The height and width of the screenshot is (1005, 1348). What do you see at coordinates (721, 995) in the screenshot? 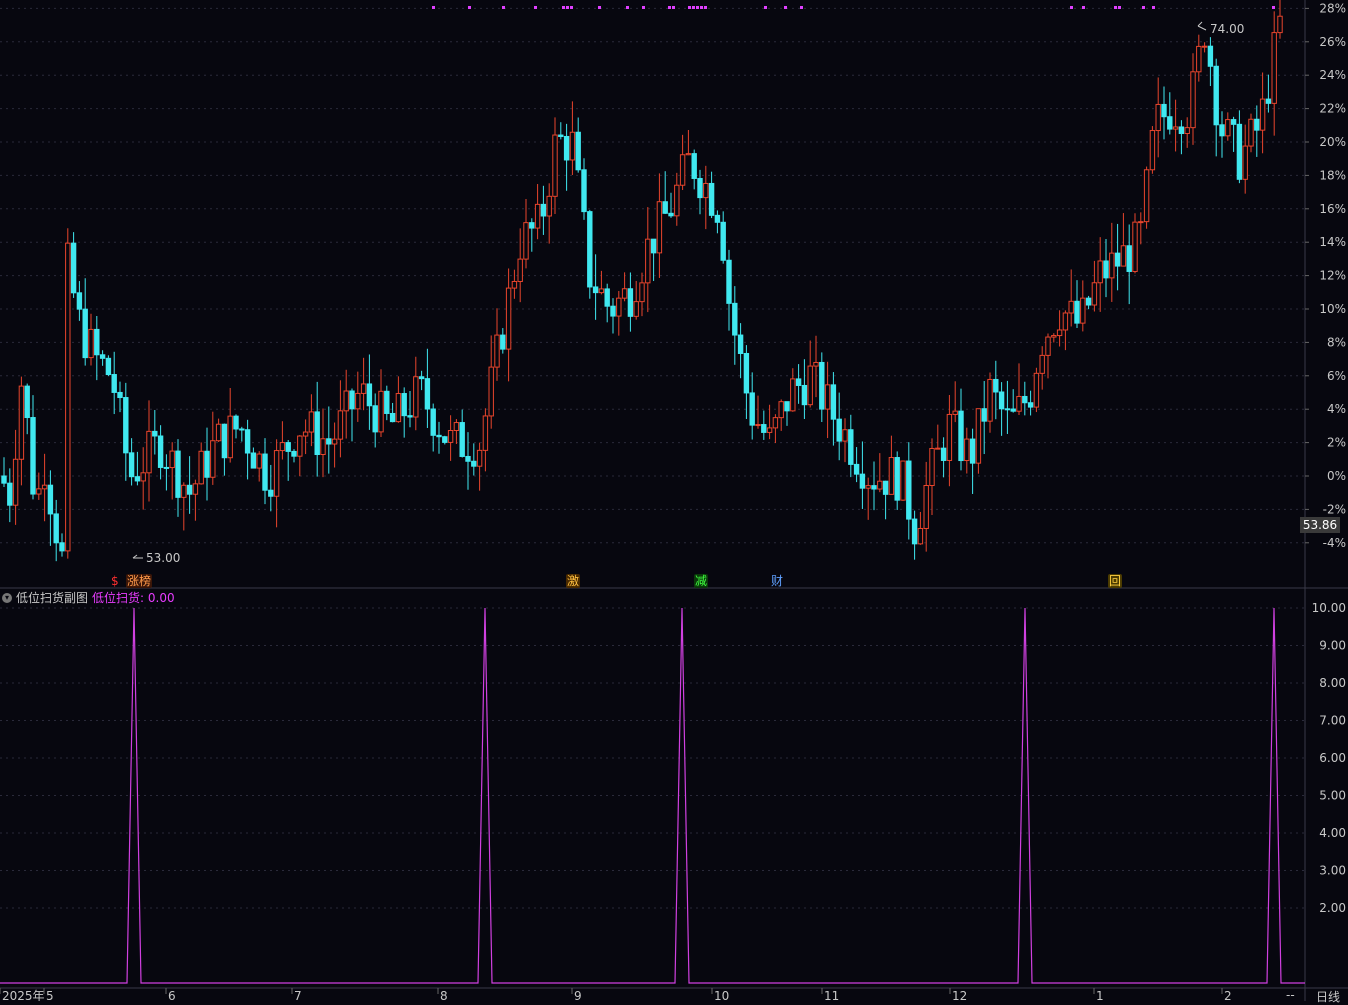
I see `time-axis-label: 10` at bounding box center [721, 995].